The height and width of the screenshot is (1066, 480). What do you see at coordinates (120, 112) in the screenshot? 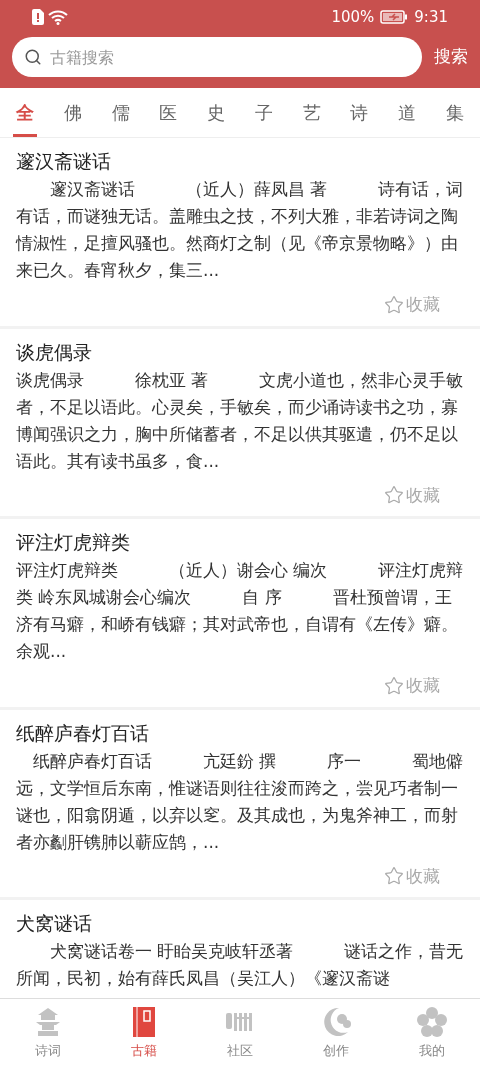
I see `category-tab: 儒` at bounding box center [120, 112].